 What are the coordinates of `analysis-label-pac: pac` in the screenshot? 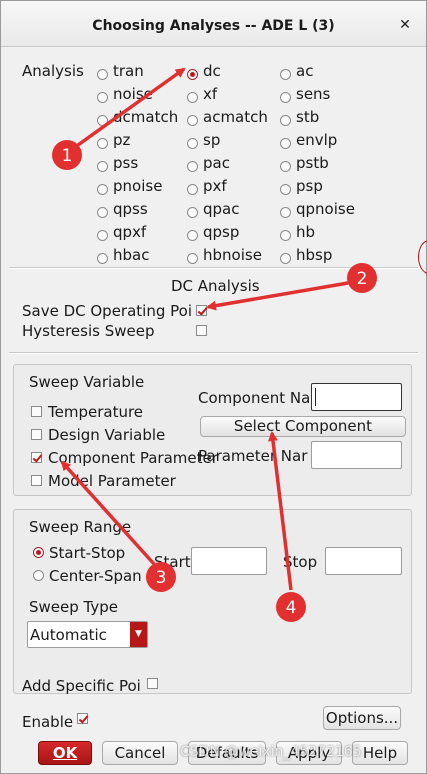 It's located at (216, 163).